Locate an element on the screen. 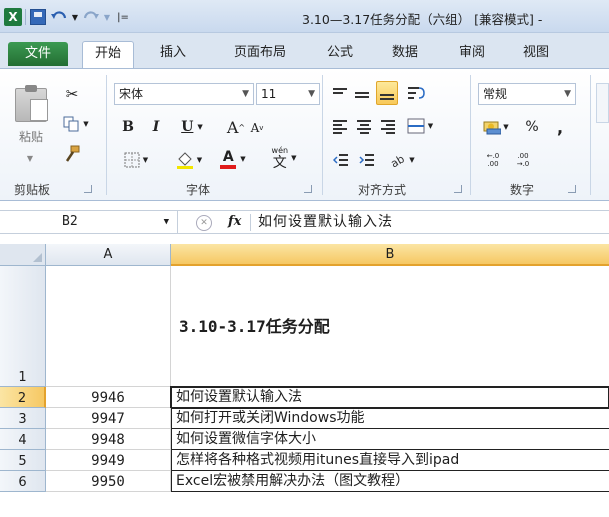  cell-a4: 9948 is located at coordinates (108, 439).